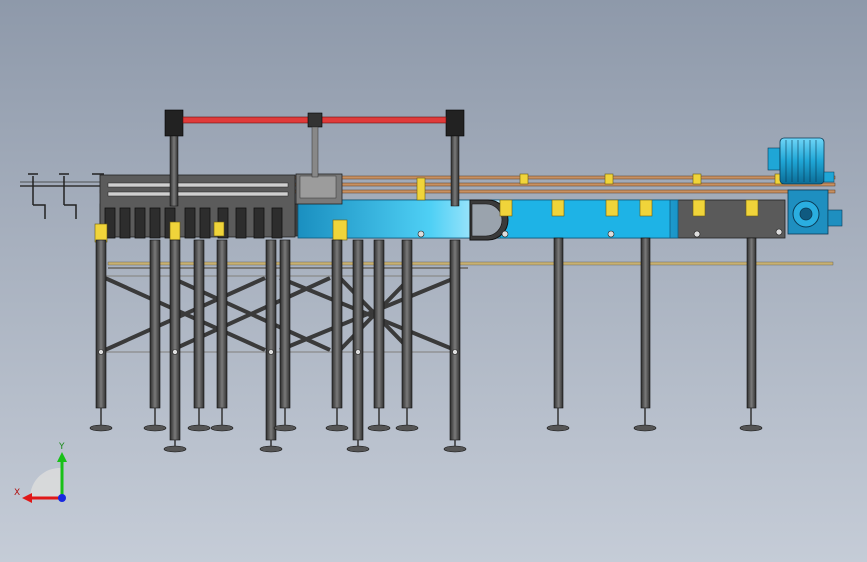 The image size is (867, 562). I want to click on belt-conveyor, so click(488, 220).